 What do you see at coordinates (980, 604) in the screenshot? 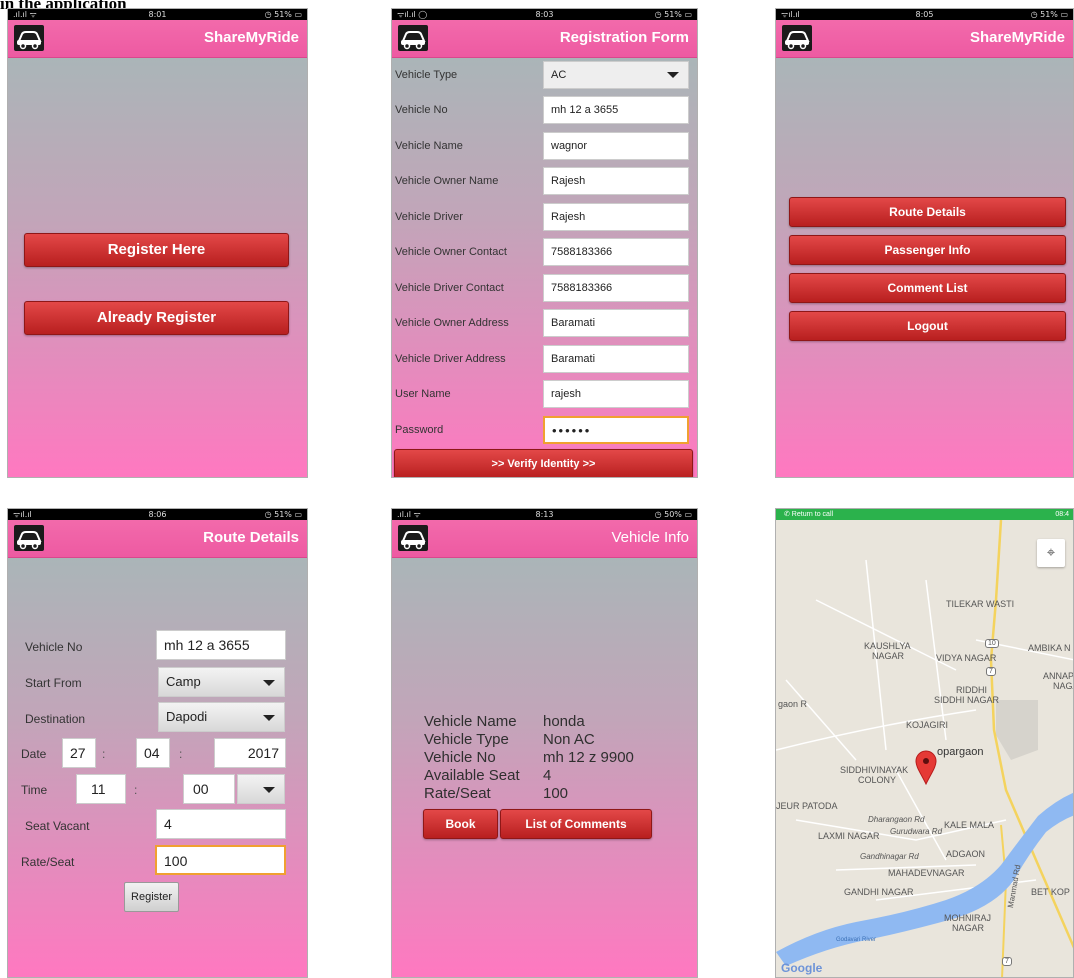
I see `map-label: TILEKAR WASTI` at bounding box center [980, 604].